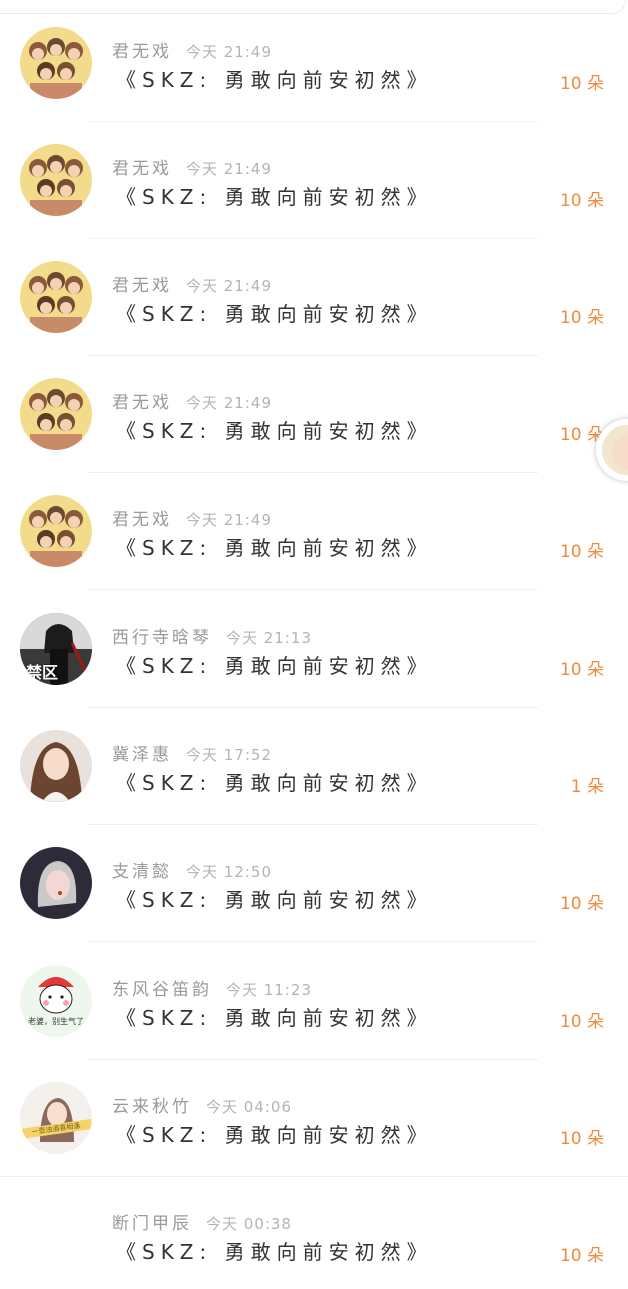 The height and width of the screenshot is (1289, 628). I want to click on user-avatar: 禁区, so click(56, 649).